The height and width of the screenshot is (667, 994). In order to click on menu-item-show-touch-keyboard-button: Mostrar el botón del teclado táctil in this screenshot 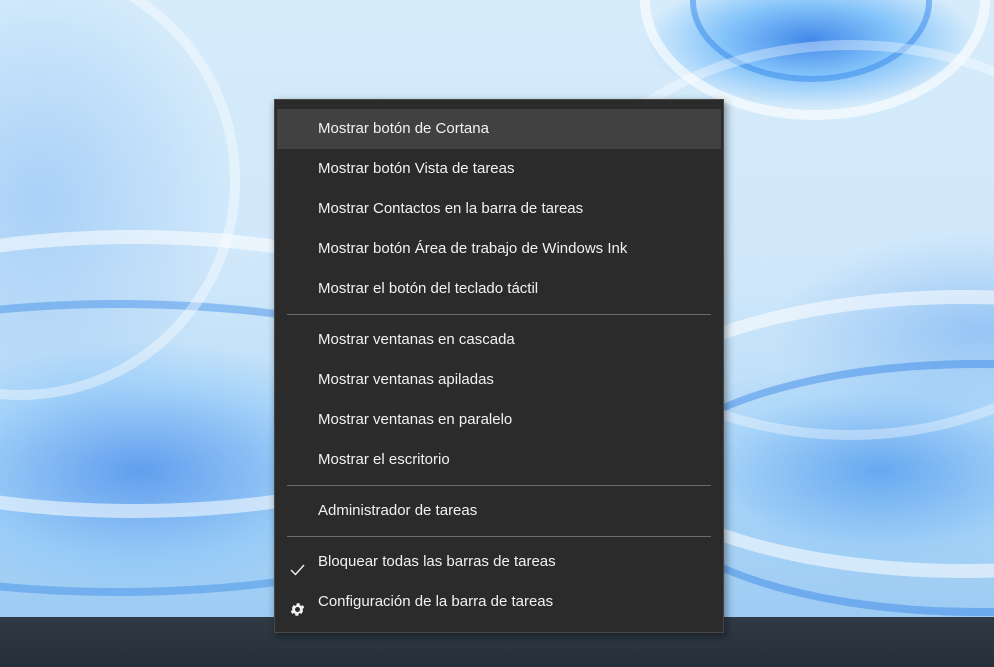, I will do `click(499, 289)`.